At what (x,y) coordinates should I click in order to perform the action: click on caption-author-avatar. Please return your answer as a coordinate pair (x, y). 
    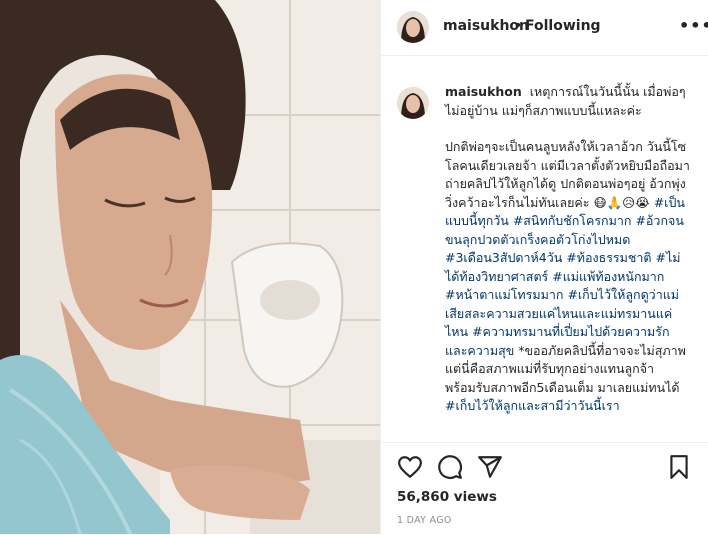
    Looking at the image, I should click on (413, 103).